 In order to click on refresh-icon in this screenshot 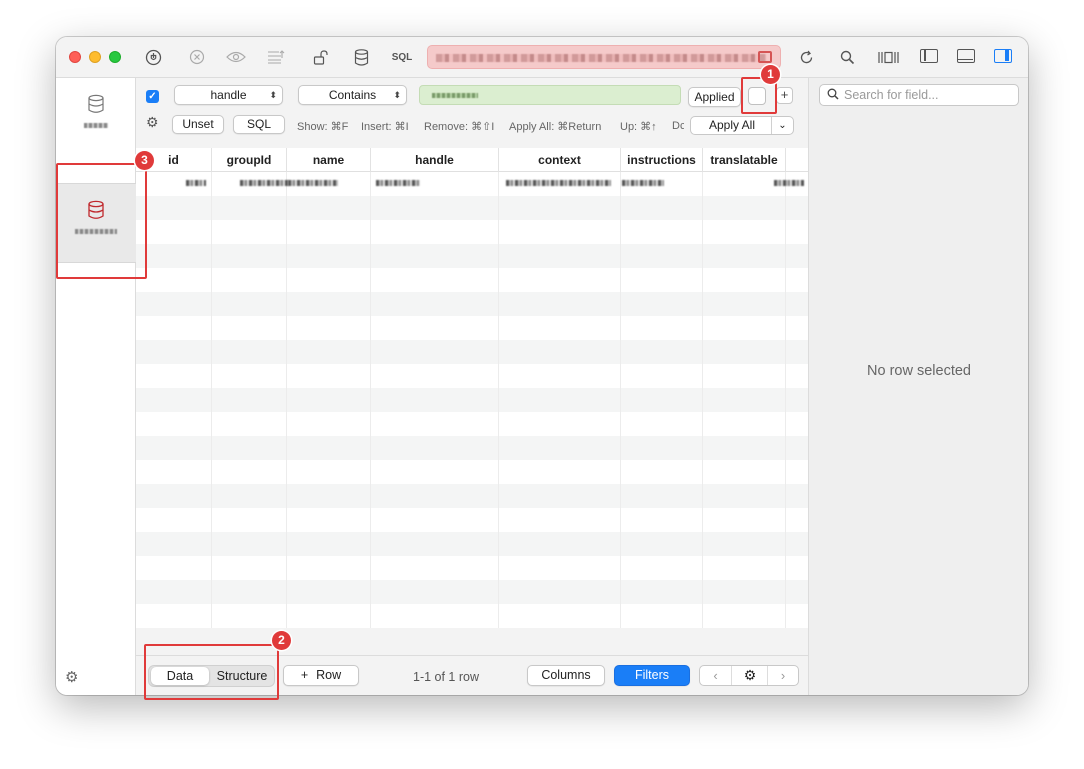, I will do `click(806, 57)`.